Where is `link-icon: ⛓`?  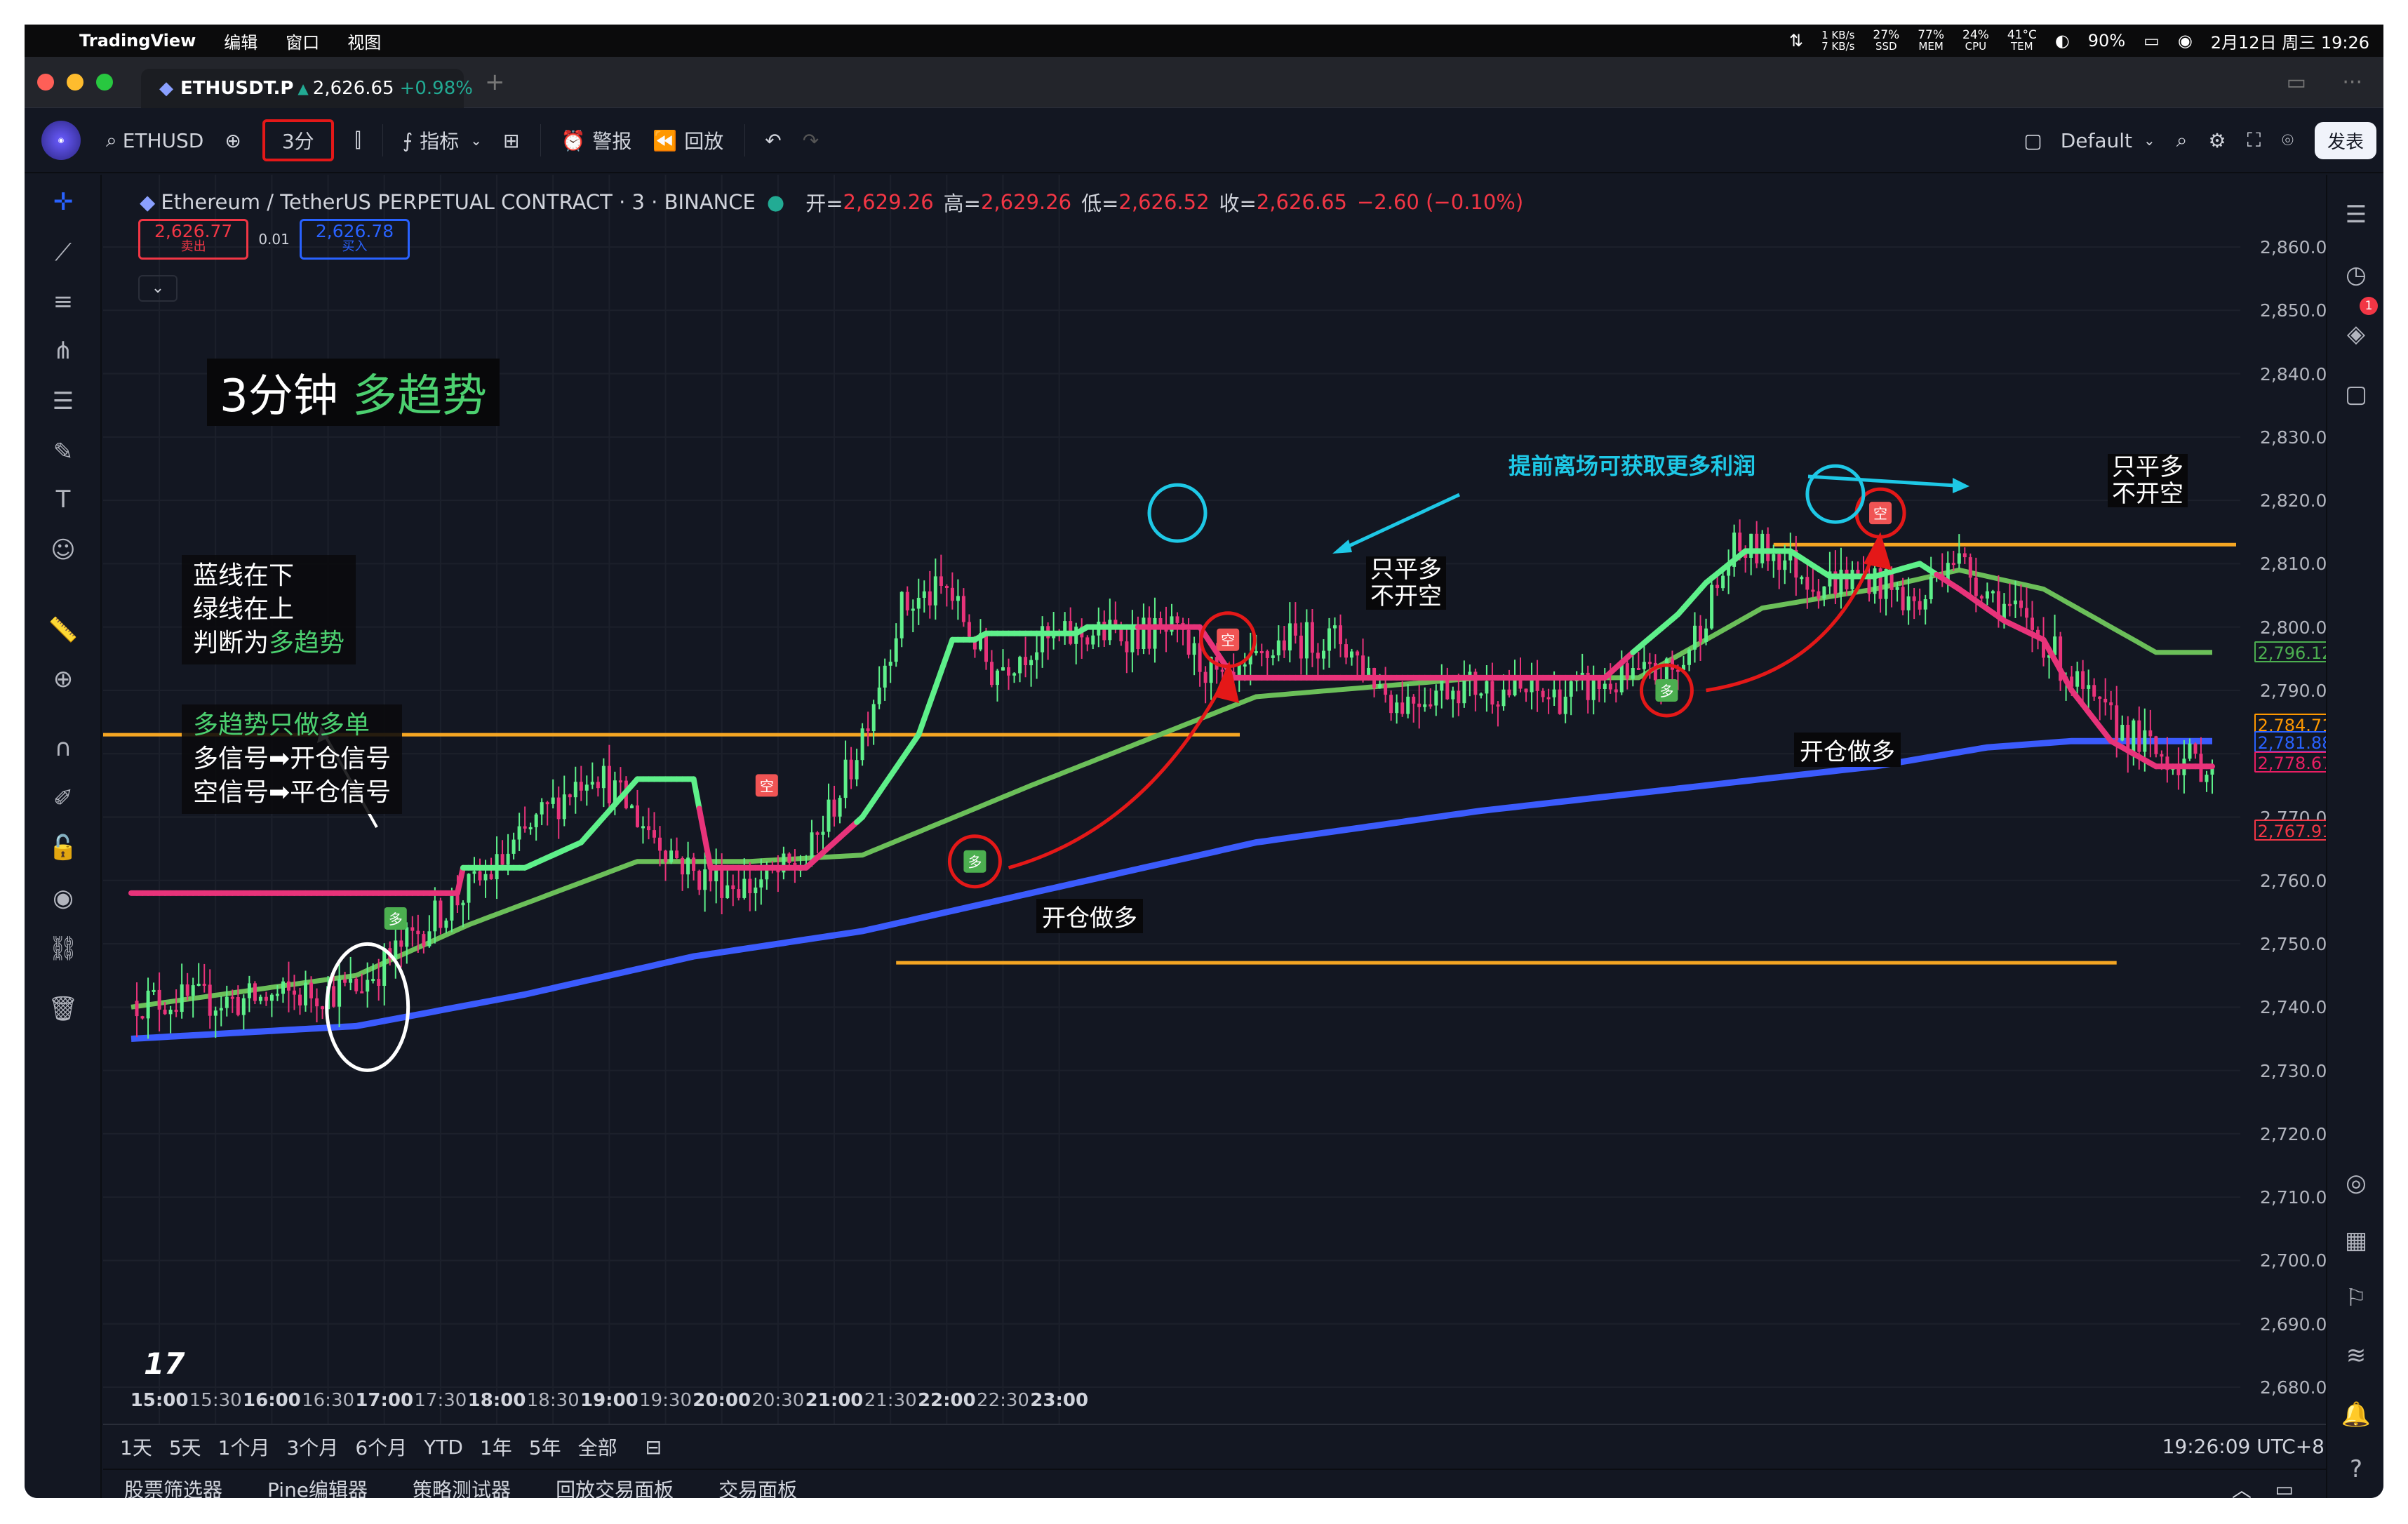
link-icon: ⛓ is located at coordinates (63, 948).